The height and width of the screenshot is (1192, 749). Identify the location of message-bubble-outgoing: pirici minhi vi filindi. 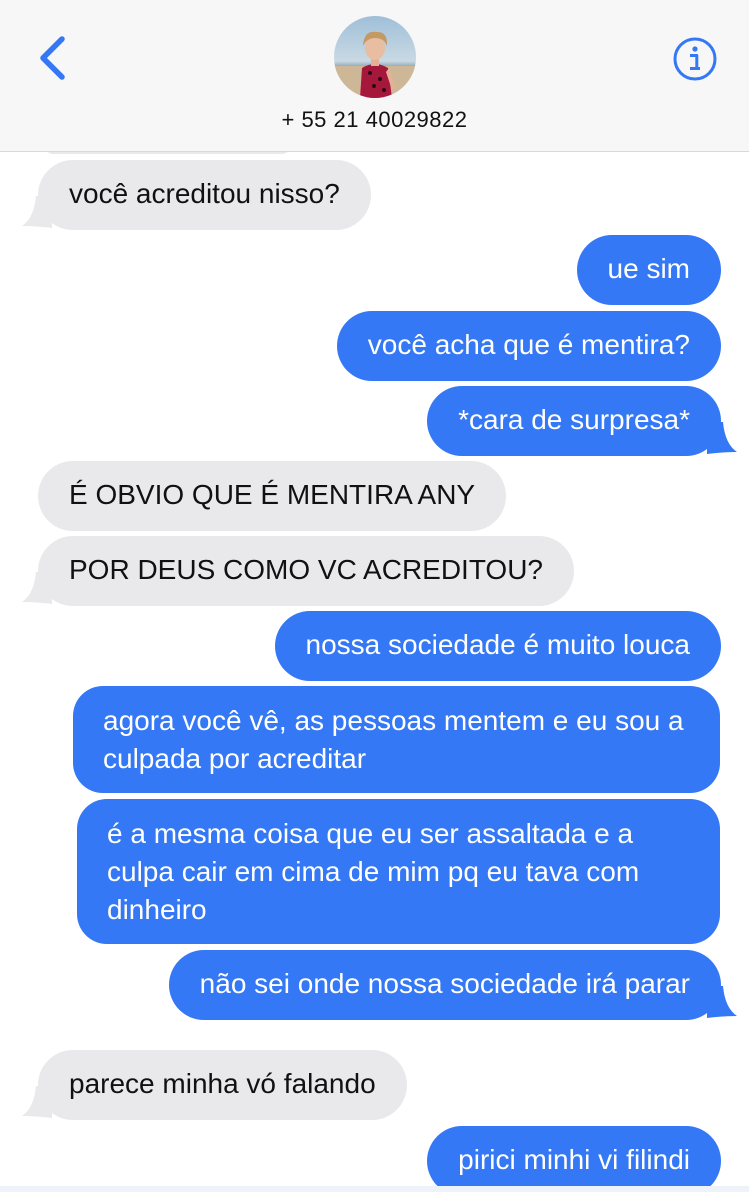
(574, 1159).